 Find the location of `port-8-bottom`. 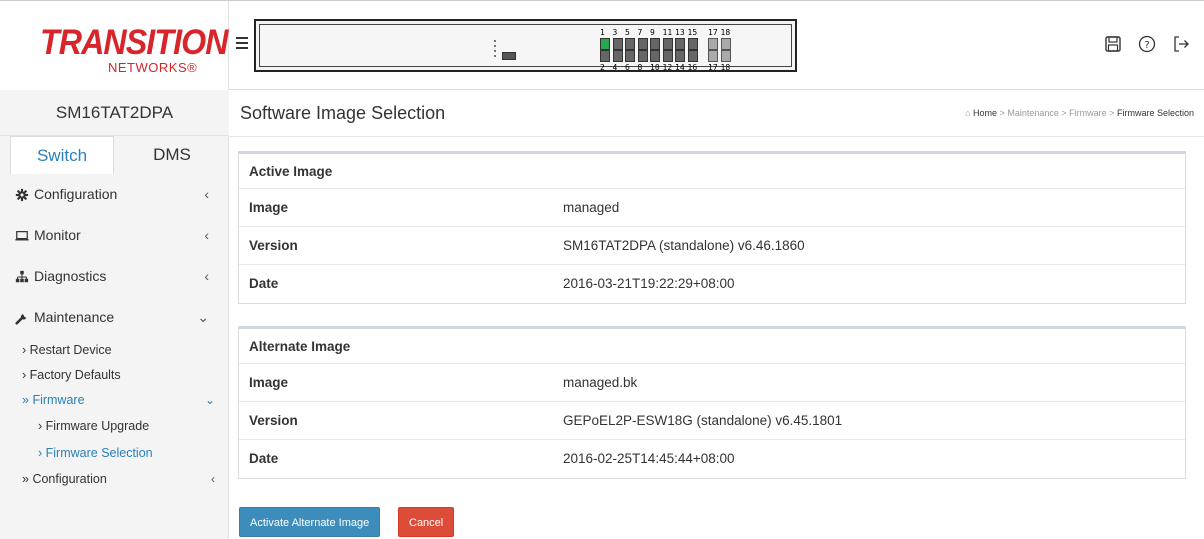

port-8-bottom is located at coordinates (642, 56).